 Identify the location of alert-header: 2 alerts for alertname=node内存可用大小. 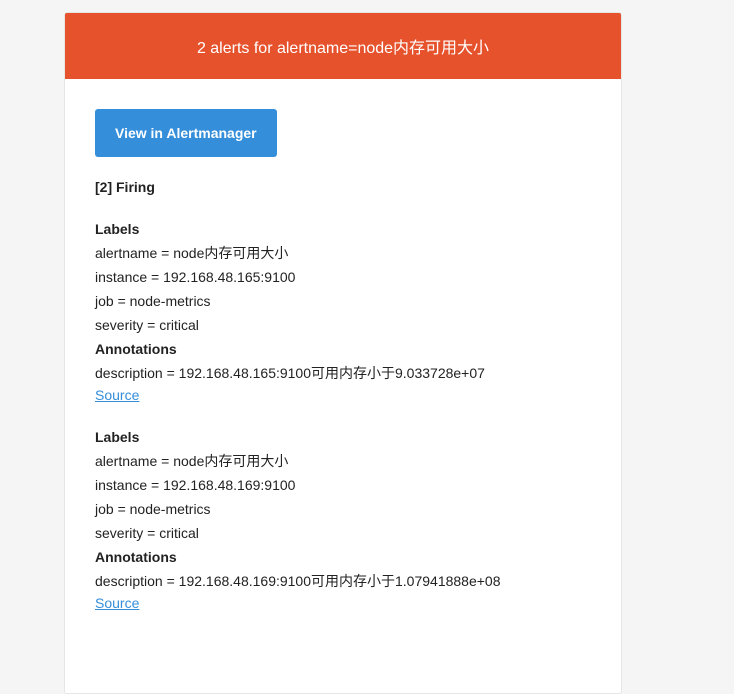
(343, 46).